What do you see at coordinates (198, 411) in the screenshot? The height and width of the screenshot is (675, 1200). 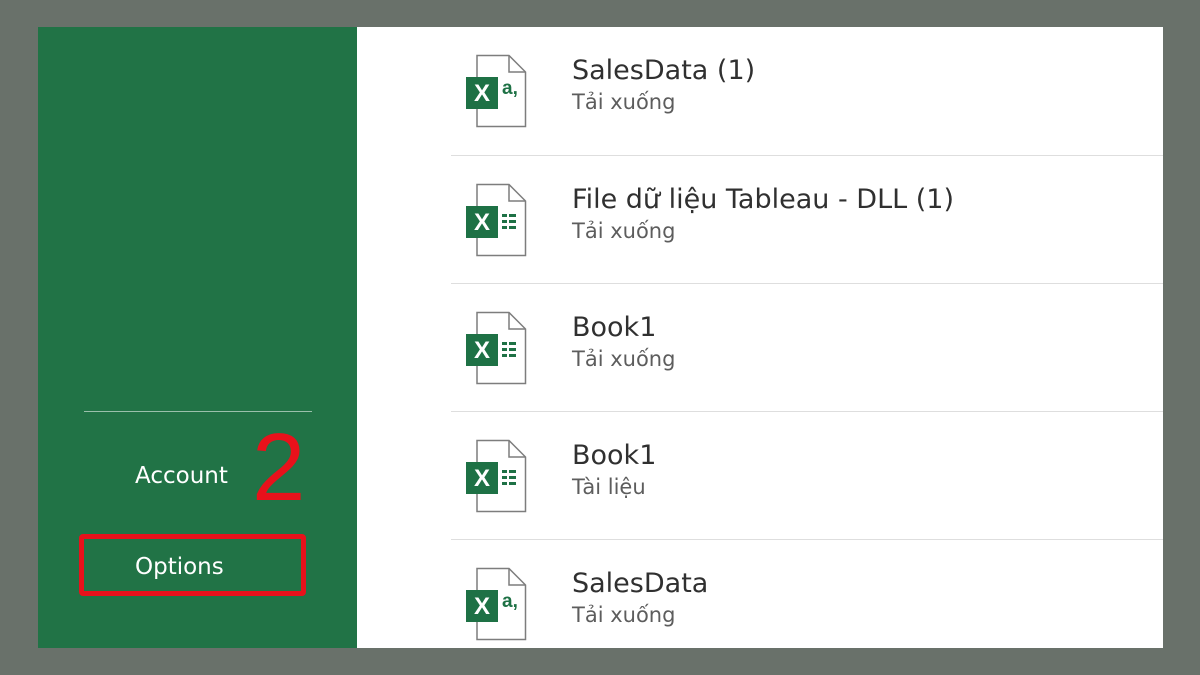 I see `sidebar-divider` at bounding box center [198, 411].